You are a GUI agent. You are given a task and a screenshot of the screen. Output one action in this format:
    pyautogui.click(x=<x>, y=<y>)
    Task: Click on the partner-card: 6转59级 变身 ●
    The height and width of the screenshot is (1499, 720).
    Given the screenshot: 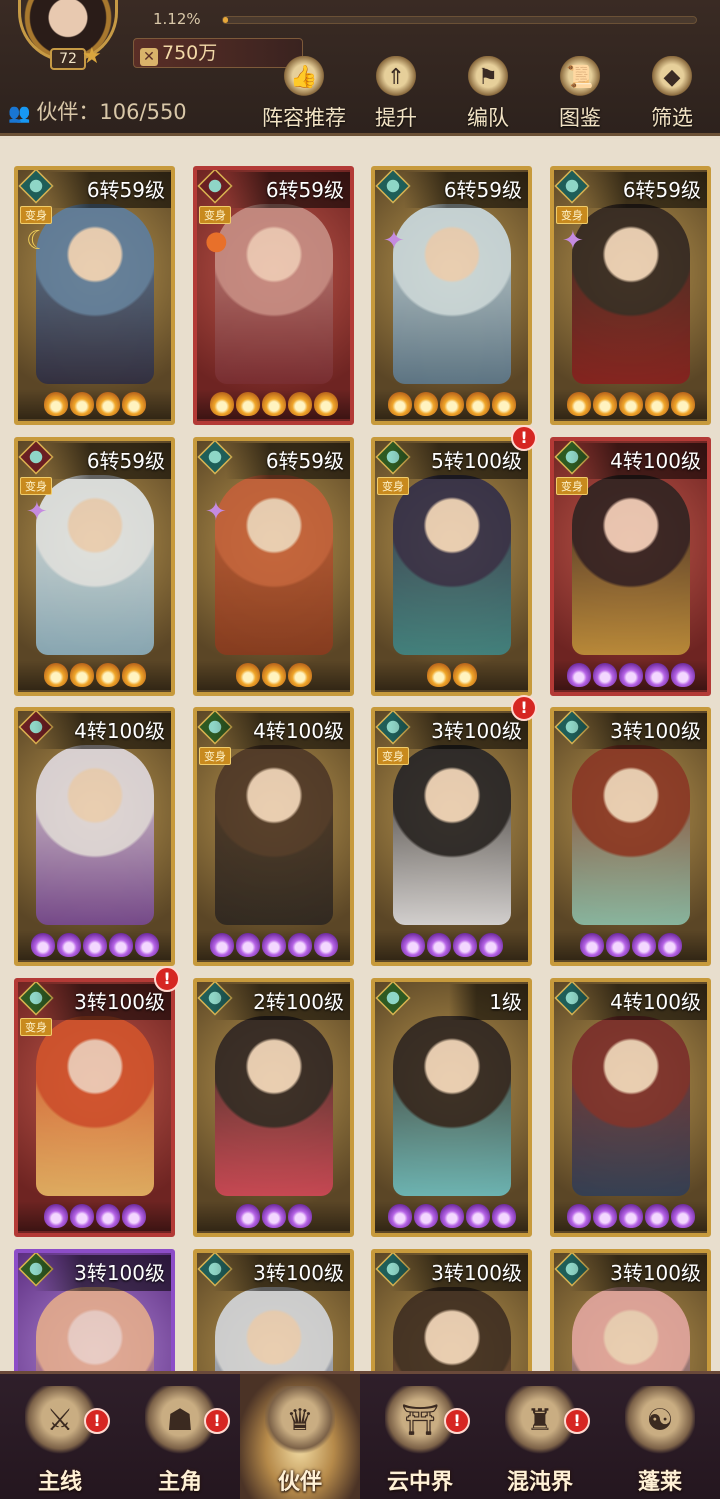 What is the action you would take?
    pyautogui.click(x=273, y=295)
    